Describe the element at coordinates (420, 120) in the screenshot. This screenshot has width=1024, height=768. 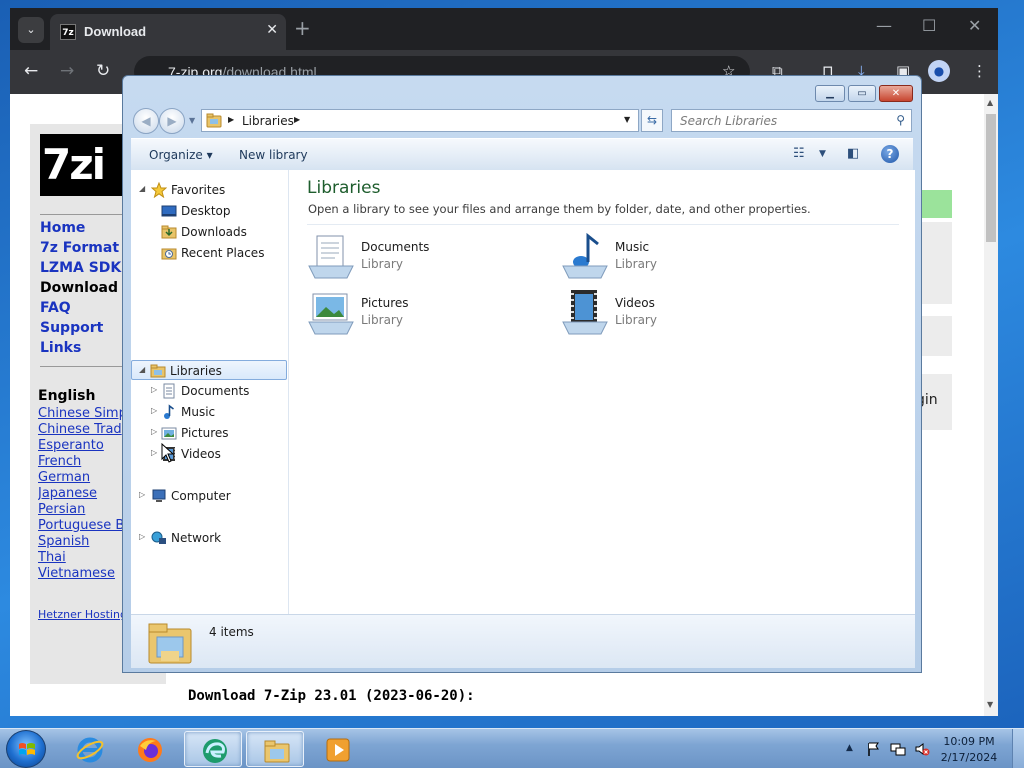
I see `explorer-address-bar: ▶ Libraries ▶ ▼` at that location.